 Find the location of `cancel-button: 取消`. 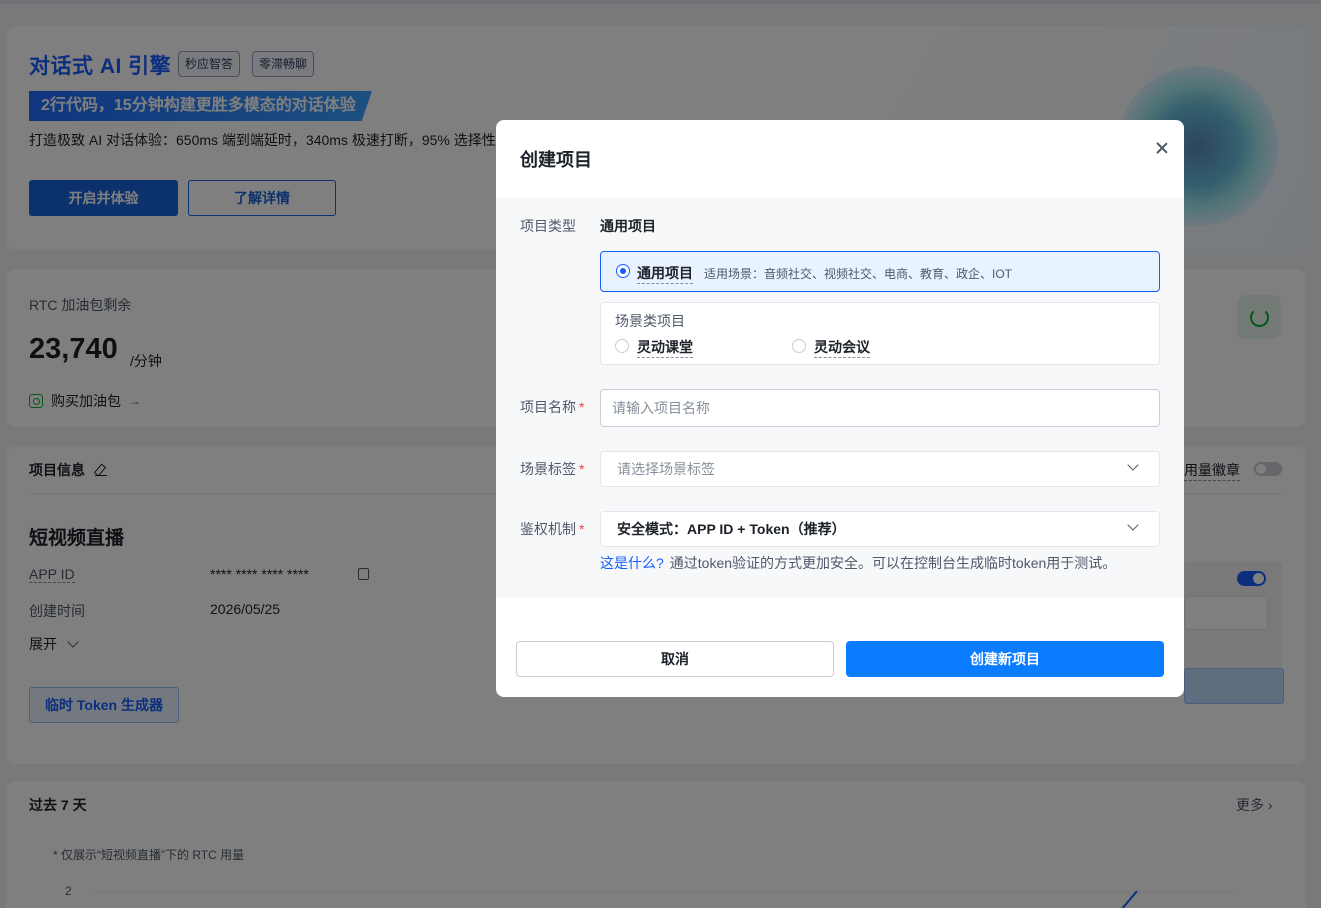

cancel-button: 取消 is located at coordinates (675, 659).